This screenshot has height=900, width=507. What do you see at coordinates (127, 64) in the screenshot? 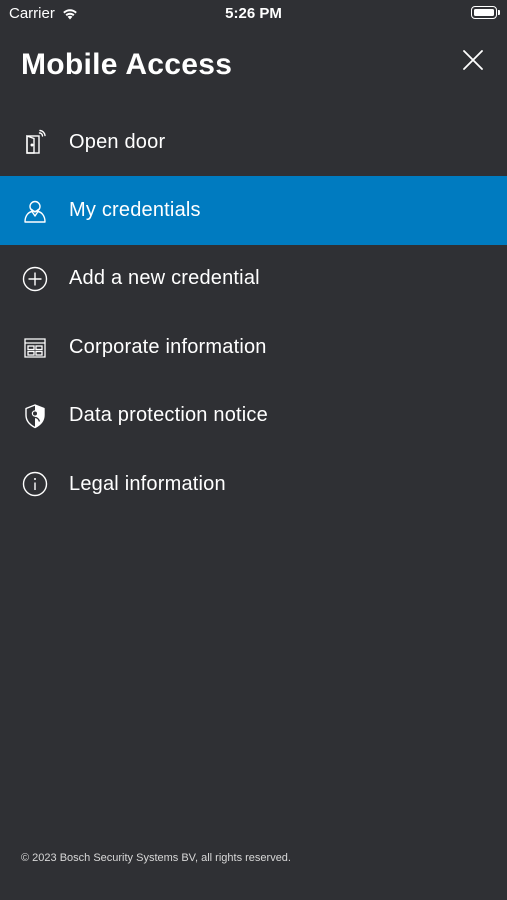
I see `page-title: Mobile Access` at bounding box center [127, 64].